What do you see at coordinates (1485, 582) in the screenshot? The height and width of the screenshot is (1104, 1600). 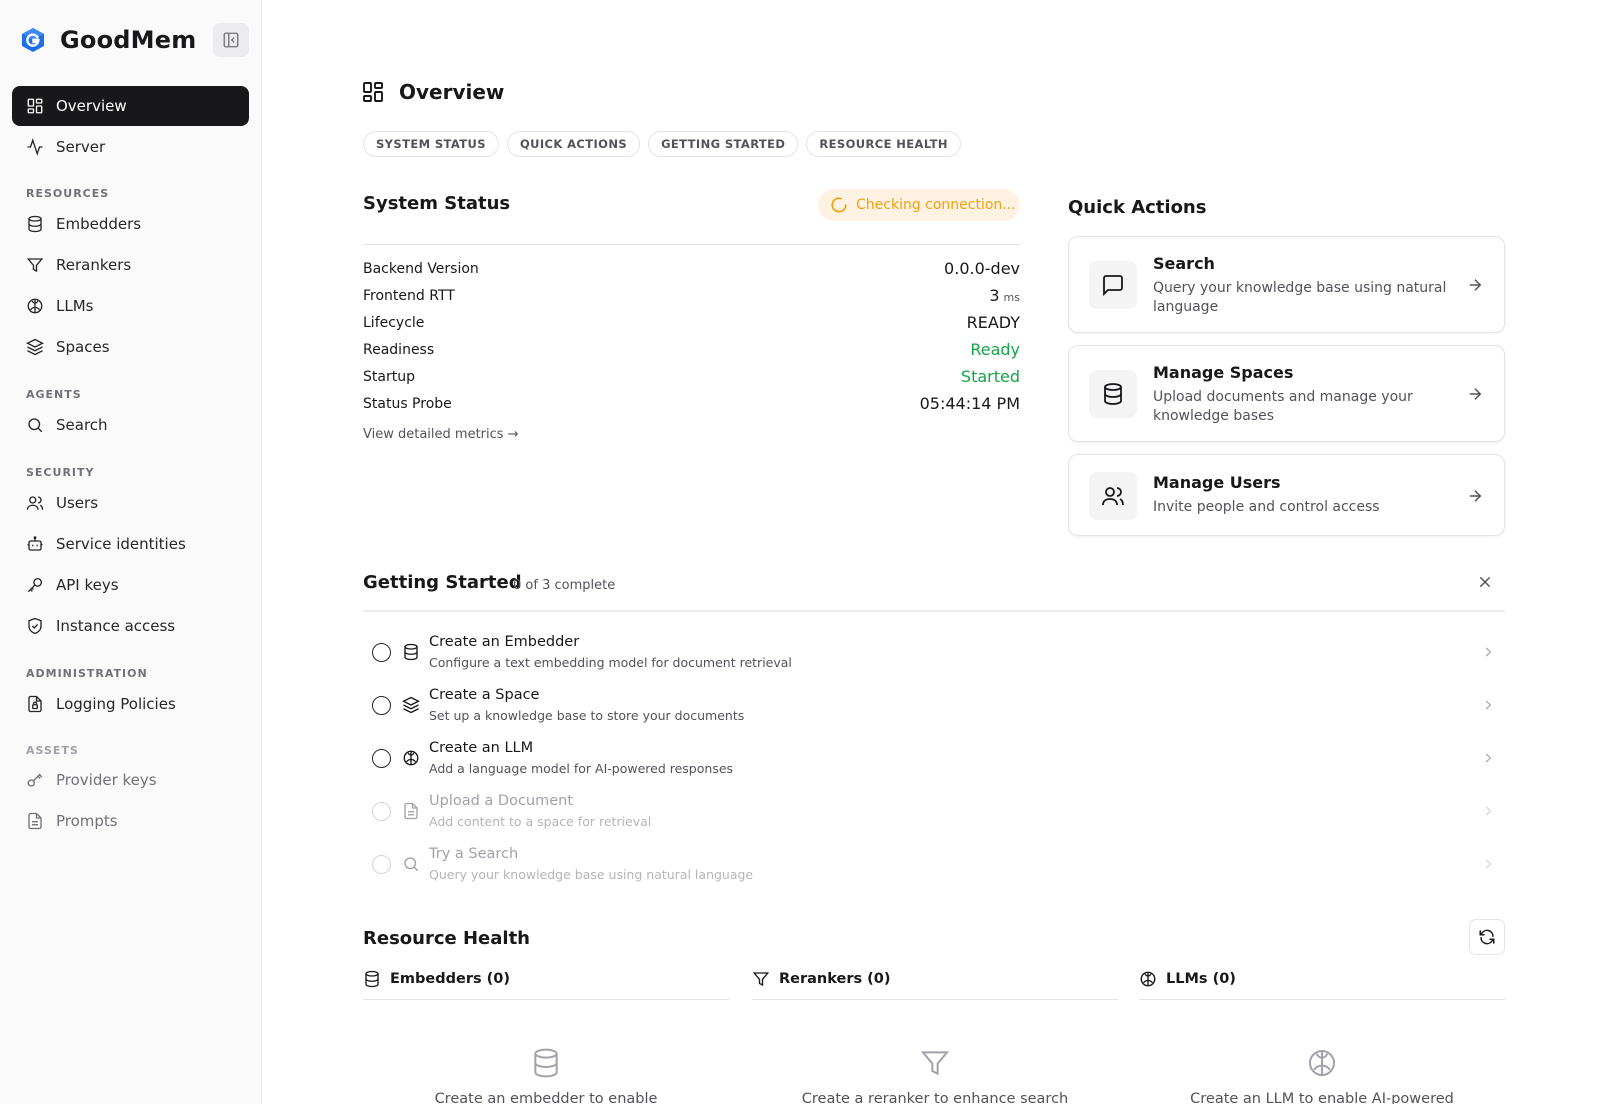 I see `close-icon` at bounding box center [1485, 582].